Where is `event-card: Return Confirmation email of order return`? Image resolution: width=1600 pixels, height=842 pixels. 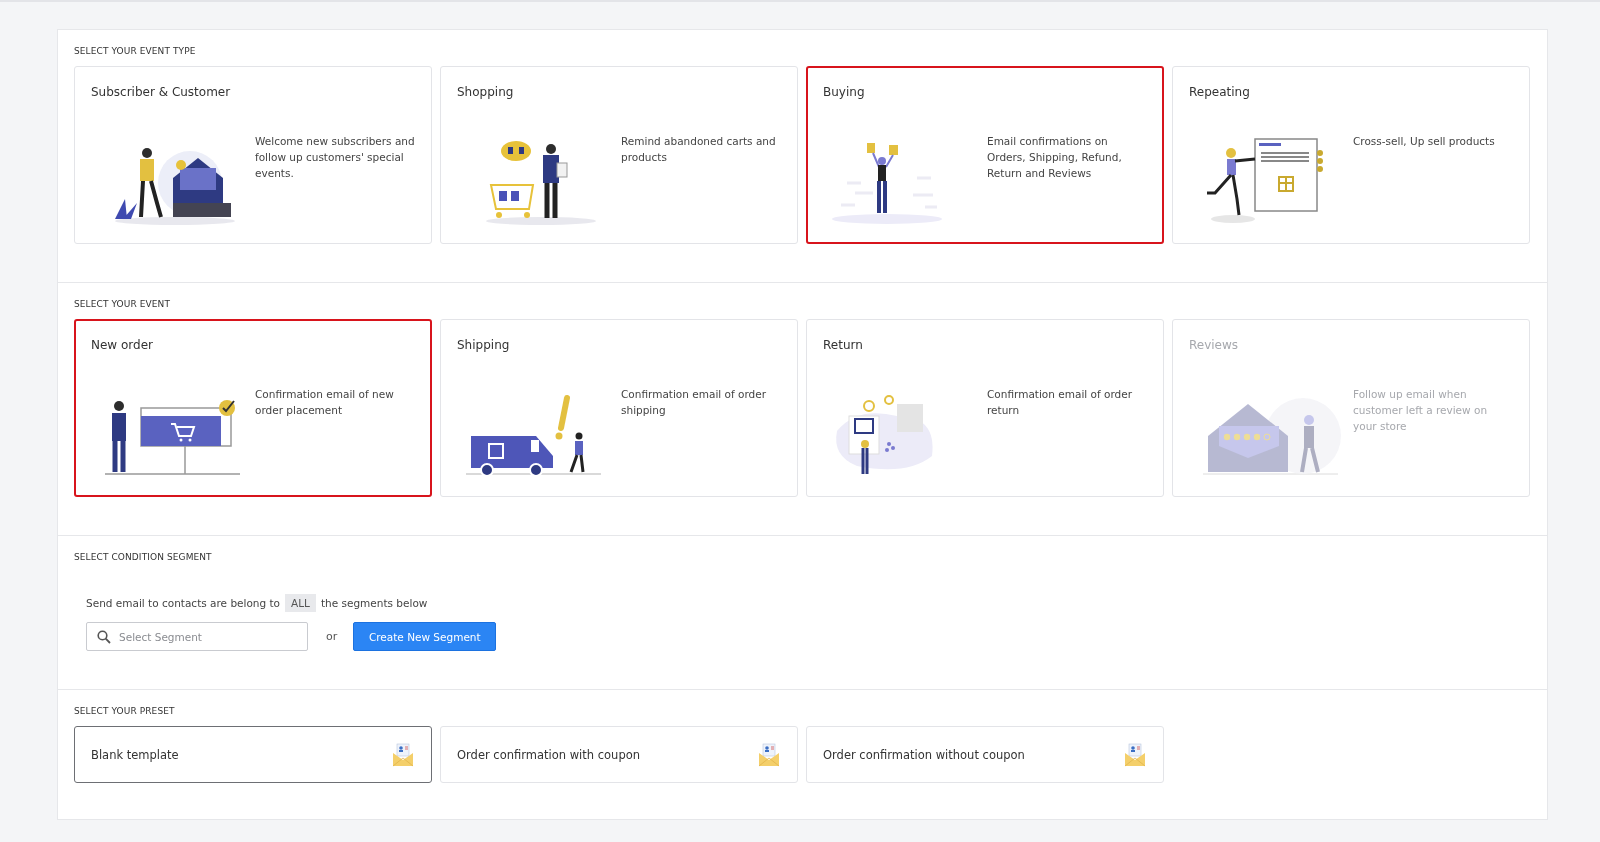
event-card: Return Confirmation email of order return is located at coordinates (985, 408).